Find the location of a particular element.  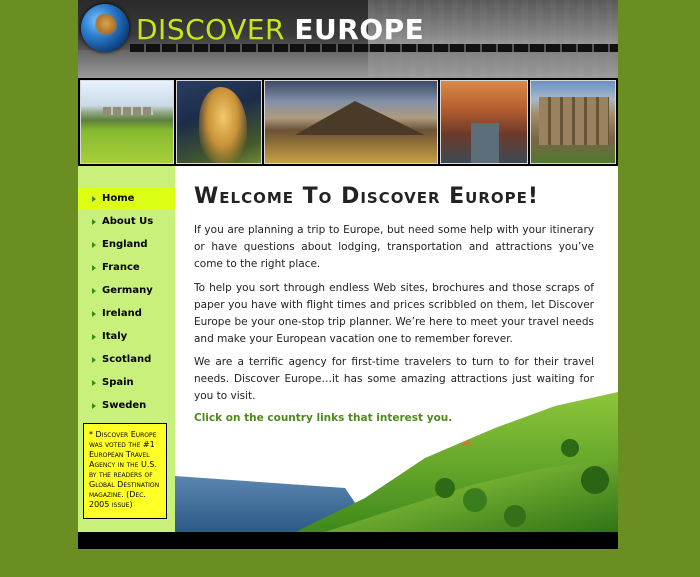

header-filmstrip-decoration is located at coordinates (374, 48).